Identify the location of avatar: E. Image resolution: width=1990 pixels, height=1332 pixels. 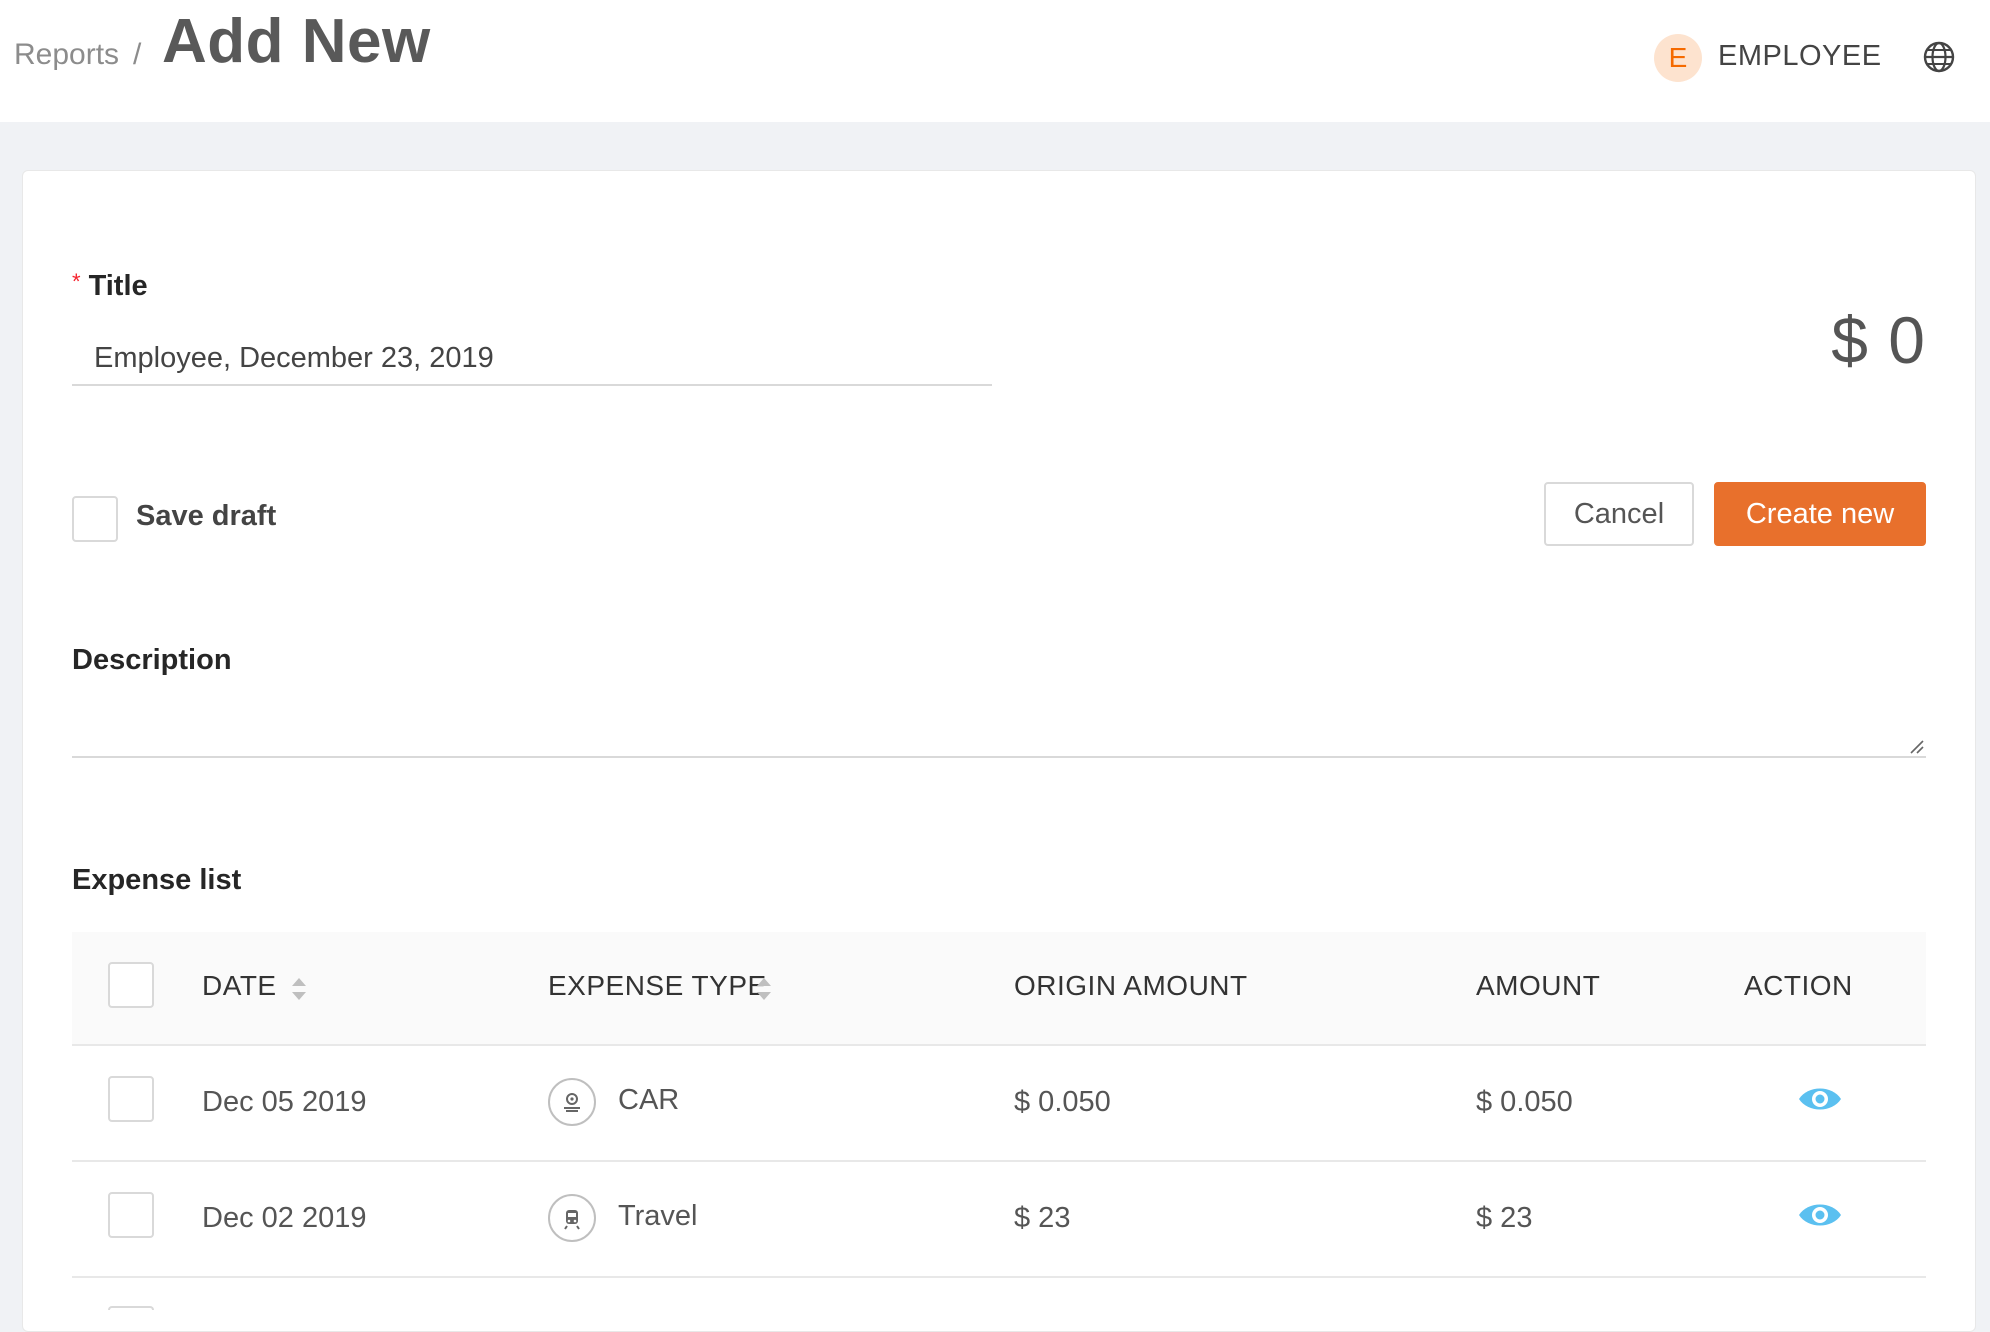
(1678, 58).